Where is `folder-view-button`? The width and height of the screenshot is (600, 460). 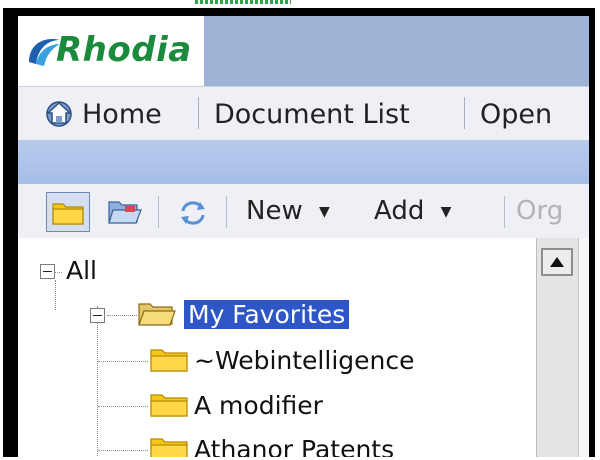 folder-view-button is located at coordinates (68, 212).